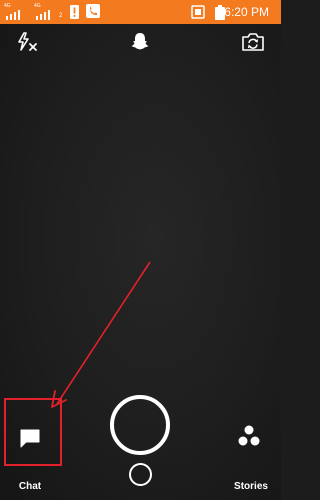 This screenshot has height=500, width=320. I want to click on stories-label: Stories, so click(251, 486).